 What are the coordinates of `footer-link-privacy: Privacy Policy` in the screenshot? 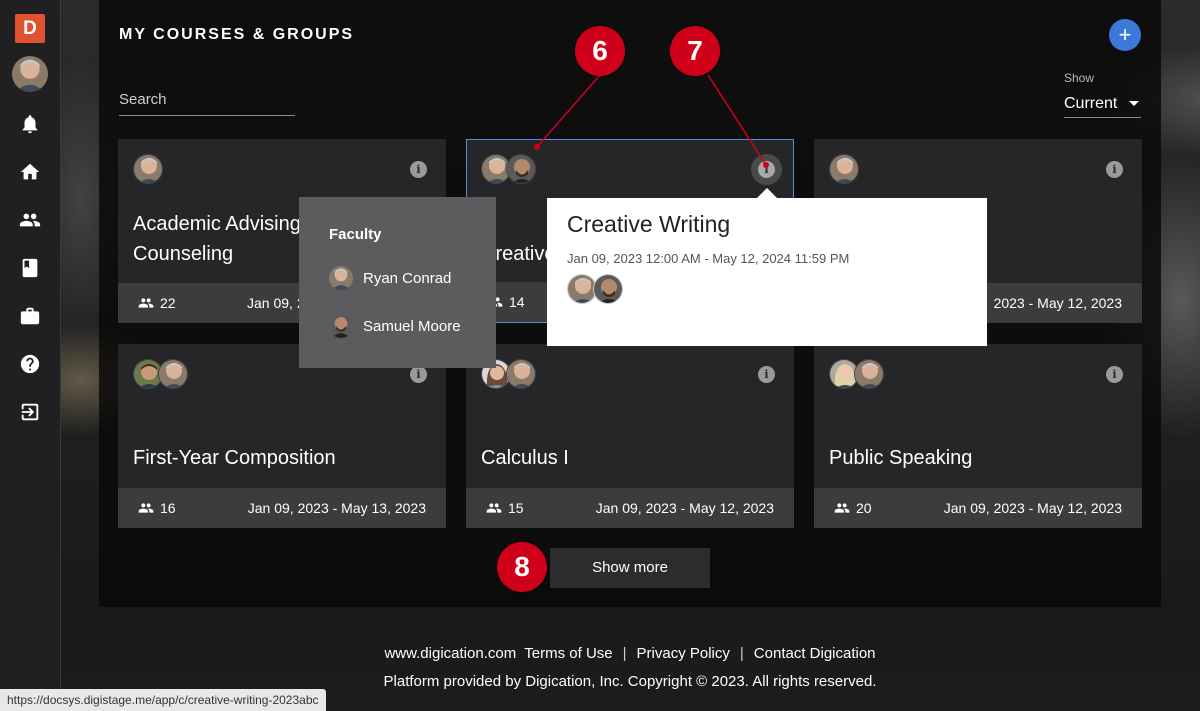 It's located at (683, 653).